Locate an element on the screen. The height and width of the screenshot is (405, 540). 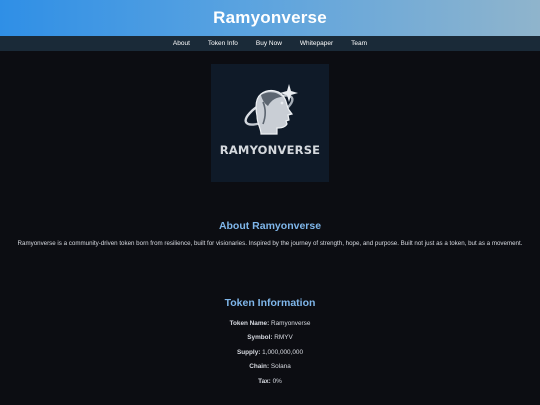
main-nav: About Token Info Buy Now Whitepaper Team is located at coordinates (270, 43).